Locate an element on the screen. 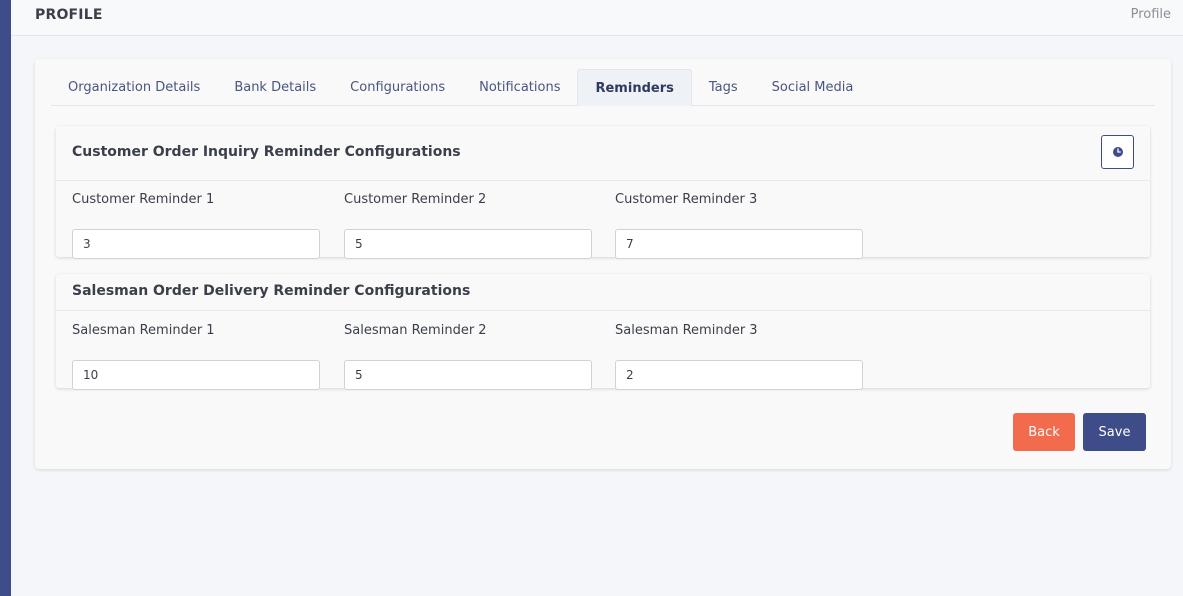 Image resolution: width=1183 pixels, height=596 pixels. customer-reminder-2-field: Customer Reminder 2 is located at coordinates (468, 225).